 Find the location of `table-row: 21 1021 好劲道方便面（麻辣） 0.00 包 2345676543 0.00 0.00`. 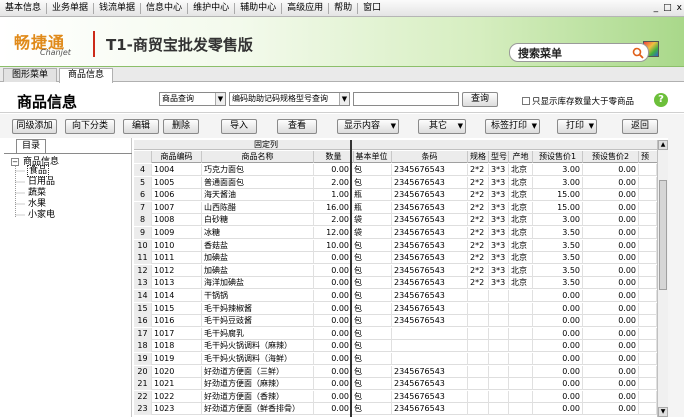

table-row: 21 1021 好劲道方便面（麻辣） 0.00 包 2345676543 0.00 0.00 is located at coordinates (395, 384).